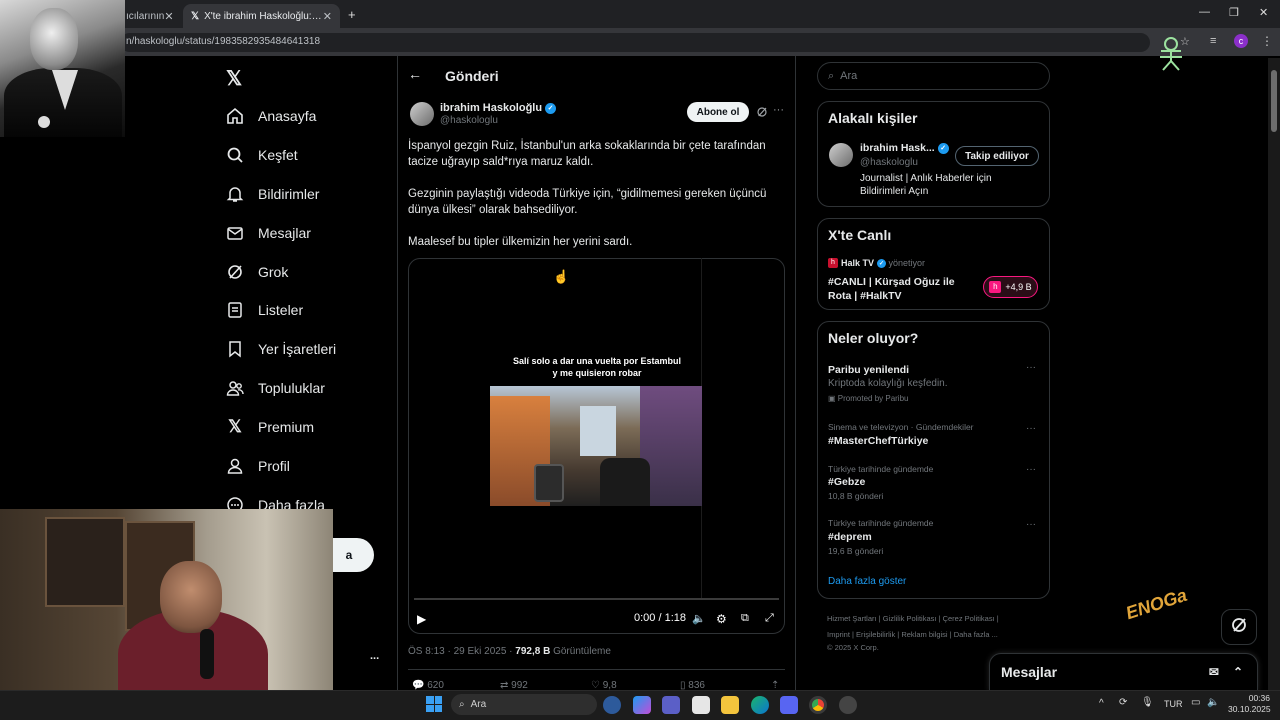  I want to click on home-icon, so click(235, 116).